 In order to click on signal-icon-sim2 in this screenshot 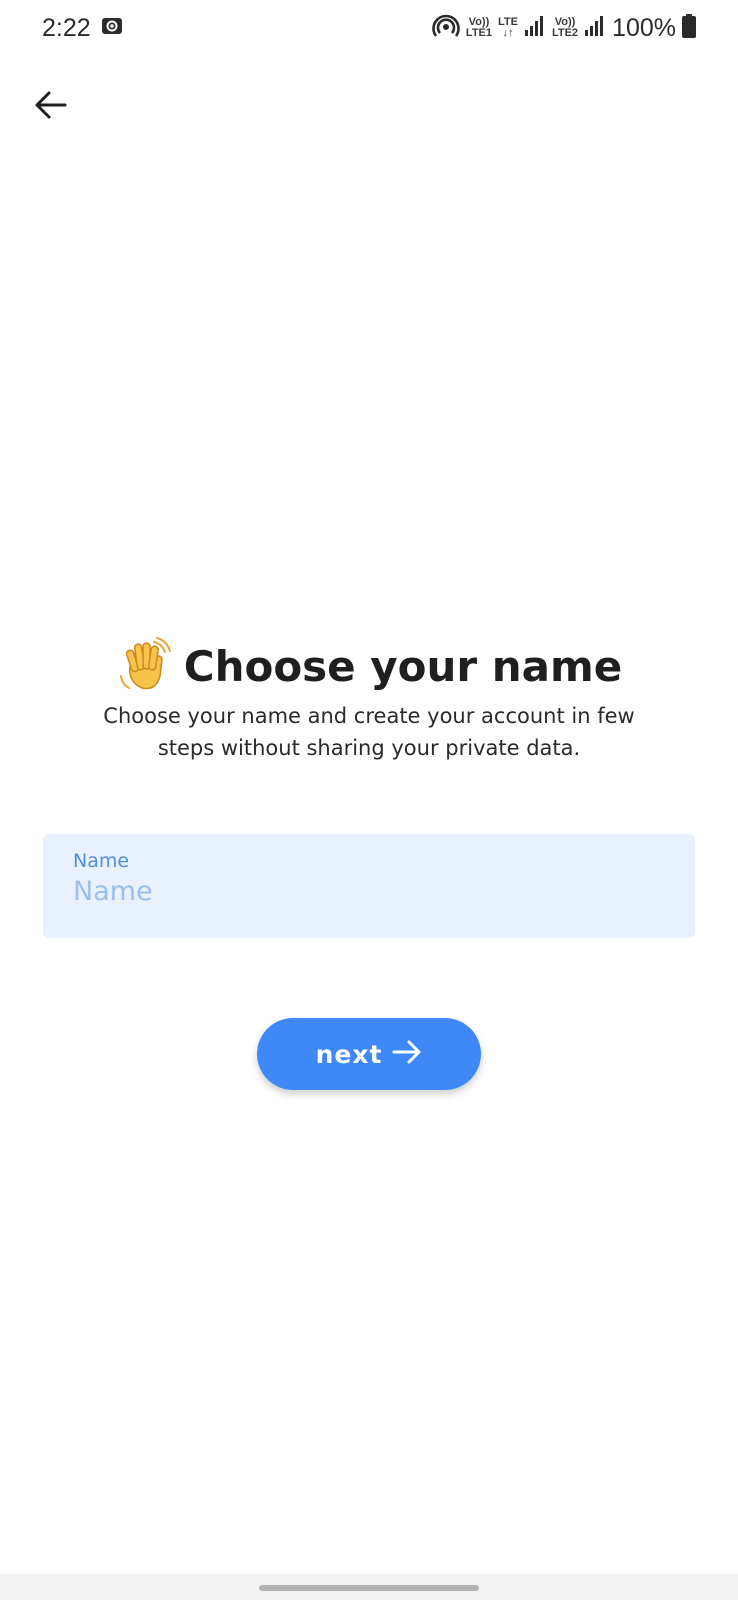, I will do `click(595, 28)`.